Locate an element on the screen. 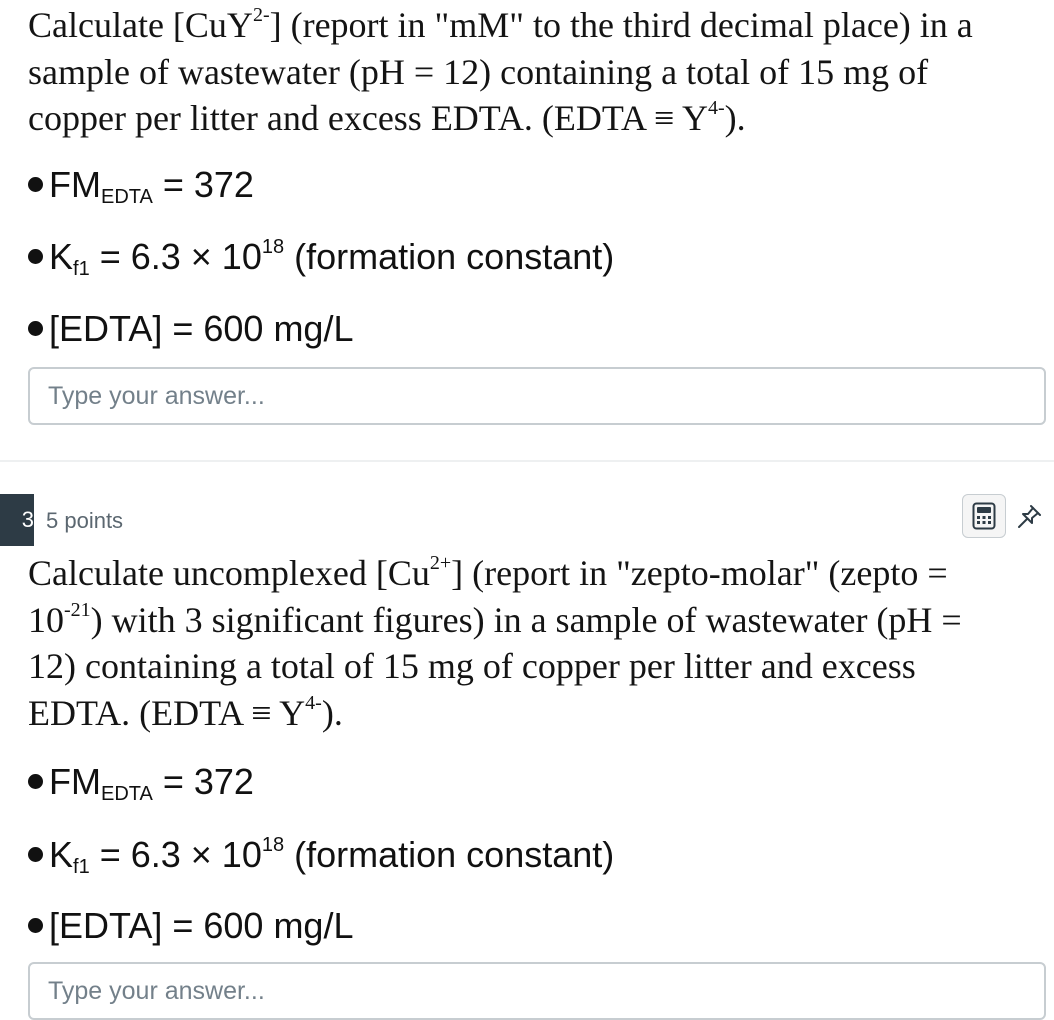 This screenshot has width=1054, height=1020. question-2-answer-input is located at coordinates (537, 991).